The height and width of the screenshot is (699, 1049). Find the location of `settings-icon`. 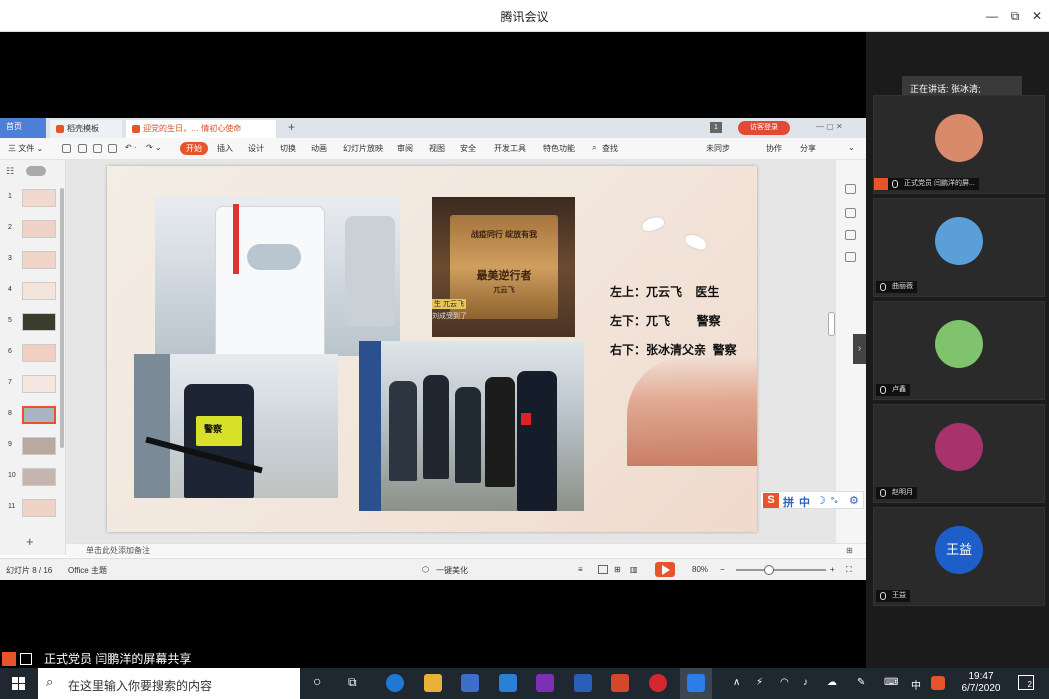

settings-icon is located at coordinates (850, 257).